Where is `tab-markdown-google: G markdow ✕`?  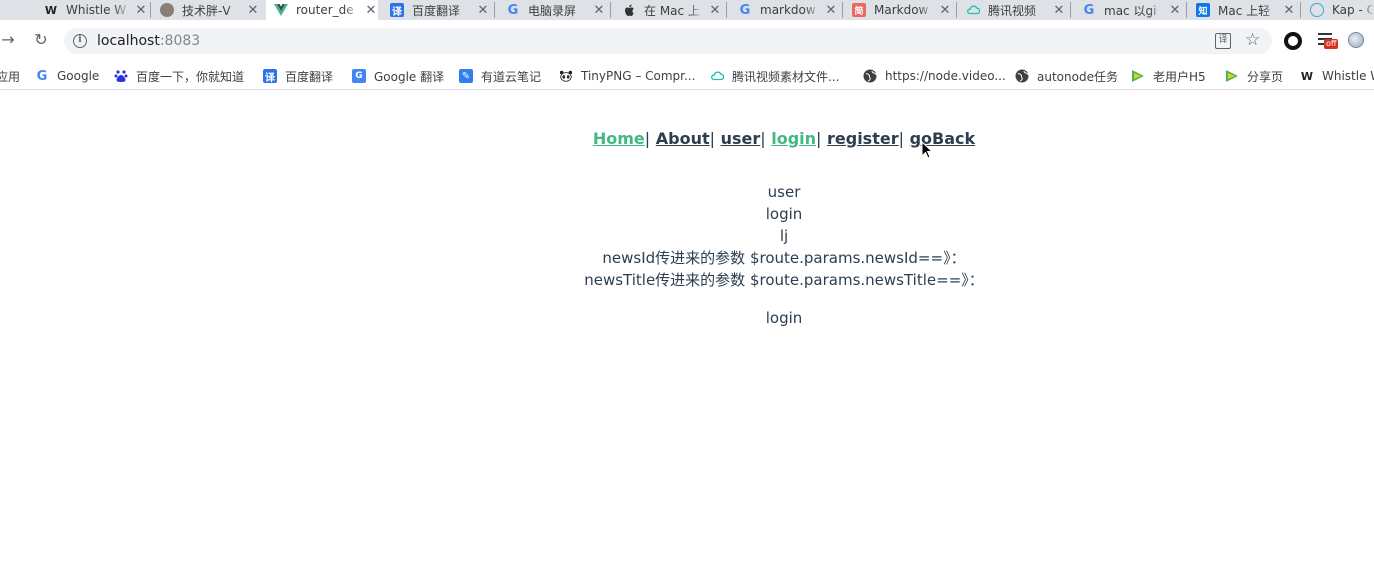
tab-markdown-google: G markdow ✕ is located at coordinates (788, 10).